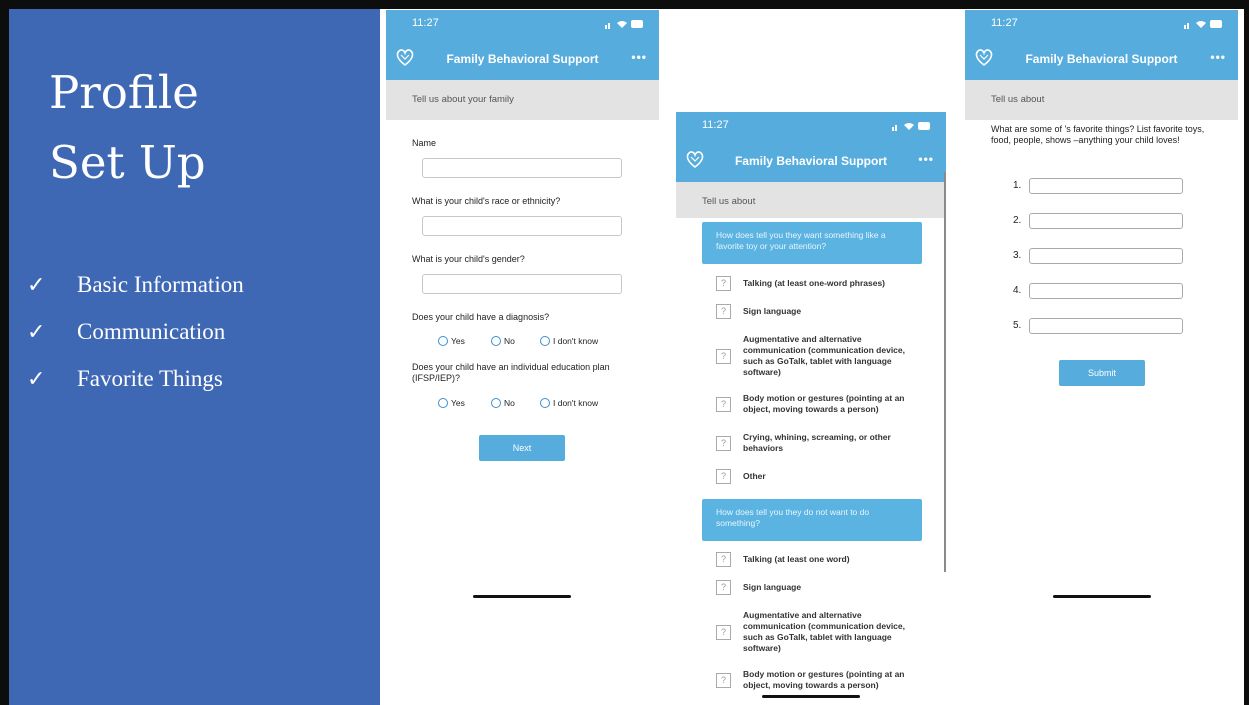 Image resolution: width=1249 pixels, height=705 pixels. I want to click on checklist-label: Favorite Things, so click(150, 378).